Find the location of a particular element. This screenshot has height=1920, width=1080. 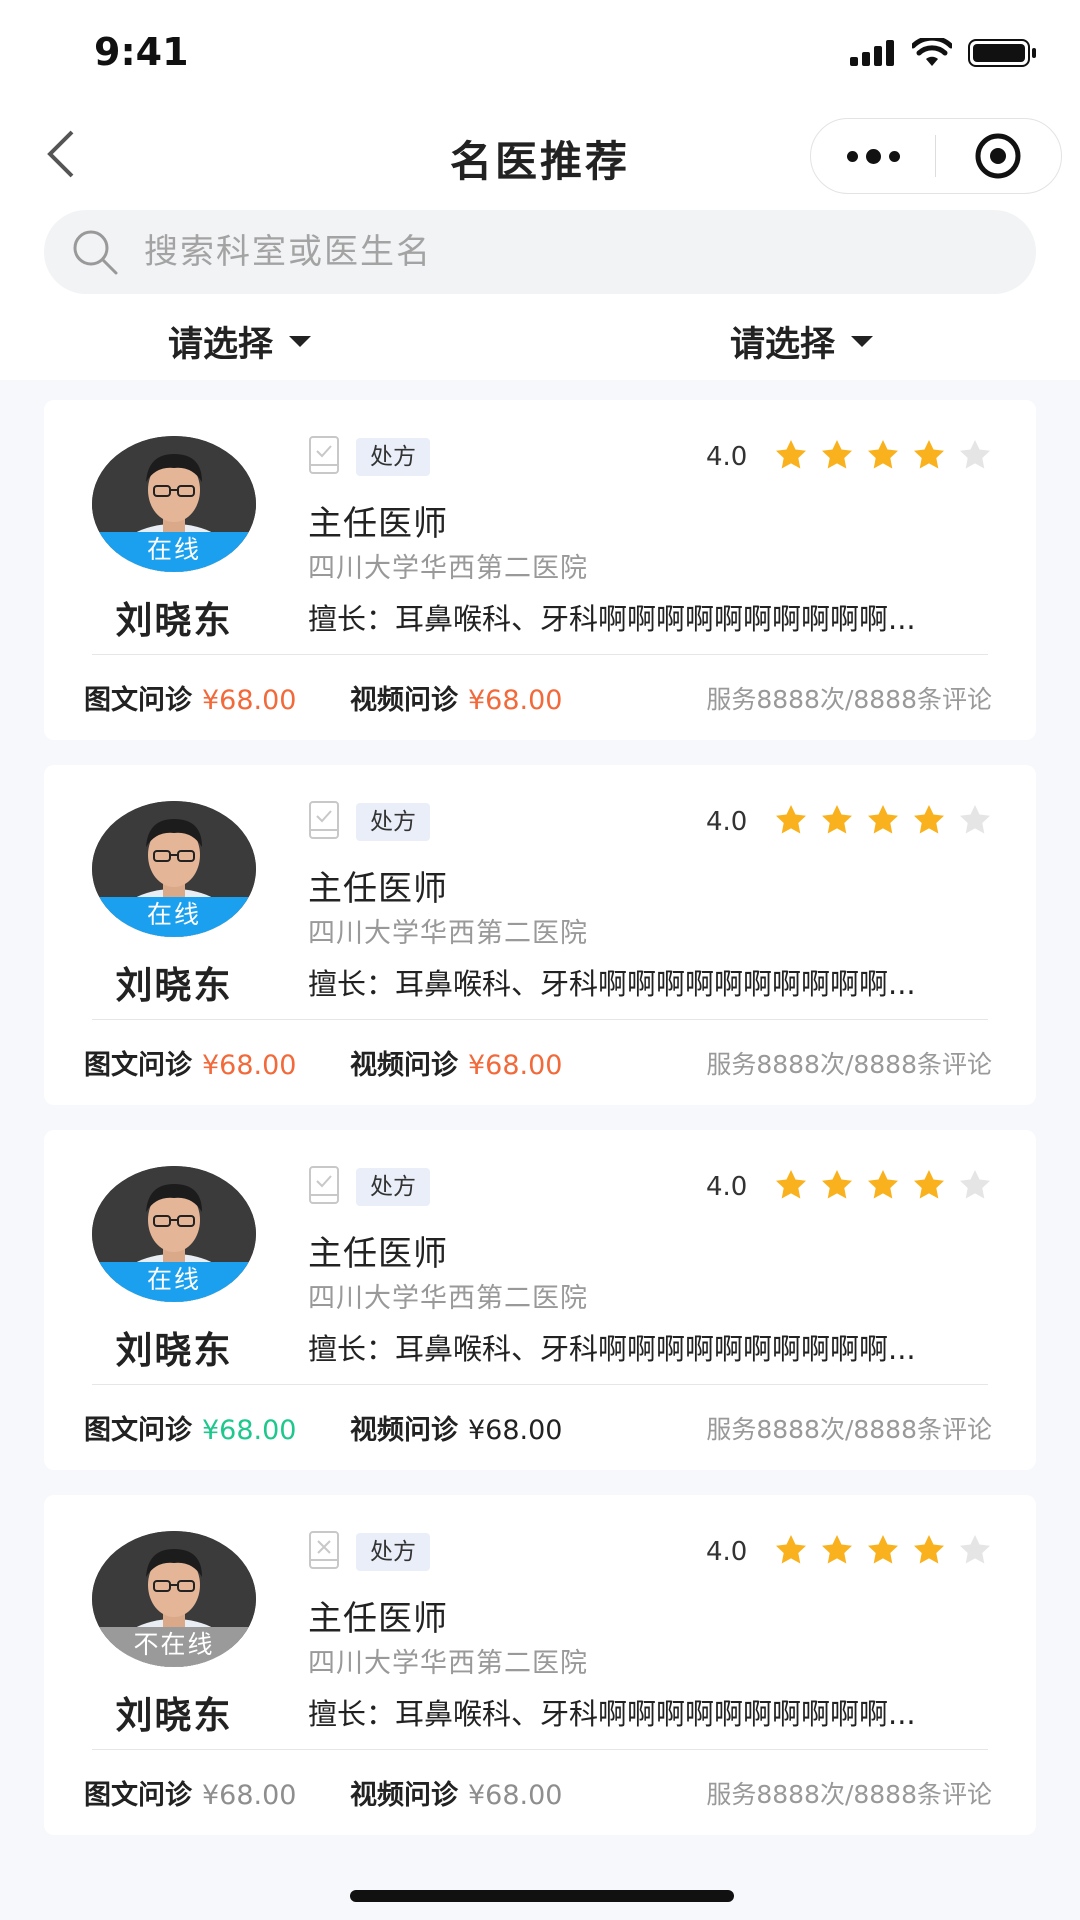

close-miniprogram-button is located at coordinates (998, 156).